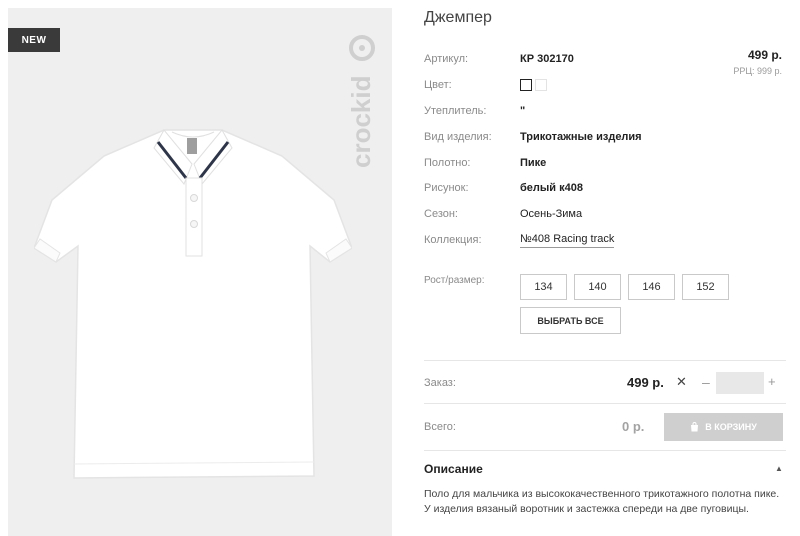 The width and height of the screenshot is (800, 536). Describe the element at coordinates (551, 188) in the screenshot. I see `detail-value: белый к408` at that location.